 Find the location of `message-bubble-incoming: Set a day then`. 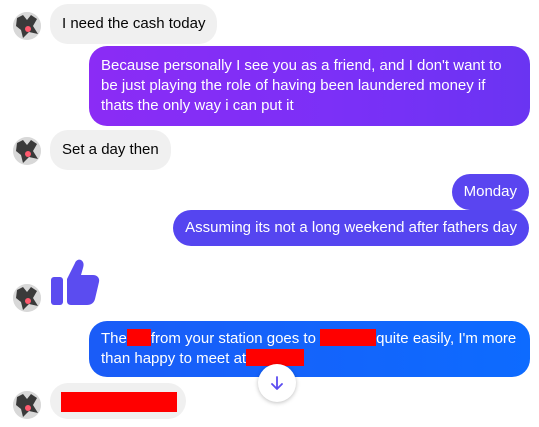

message-bubble-incoming: Set a day then is located at coordinates (110, 150).